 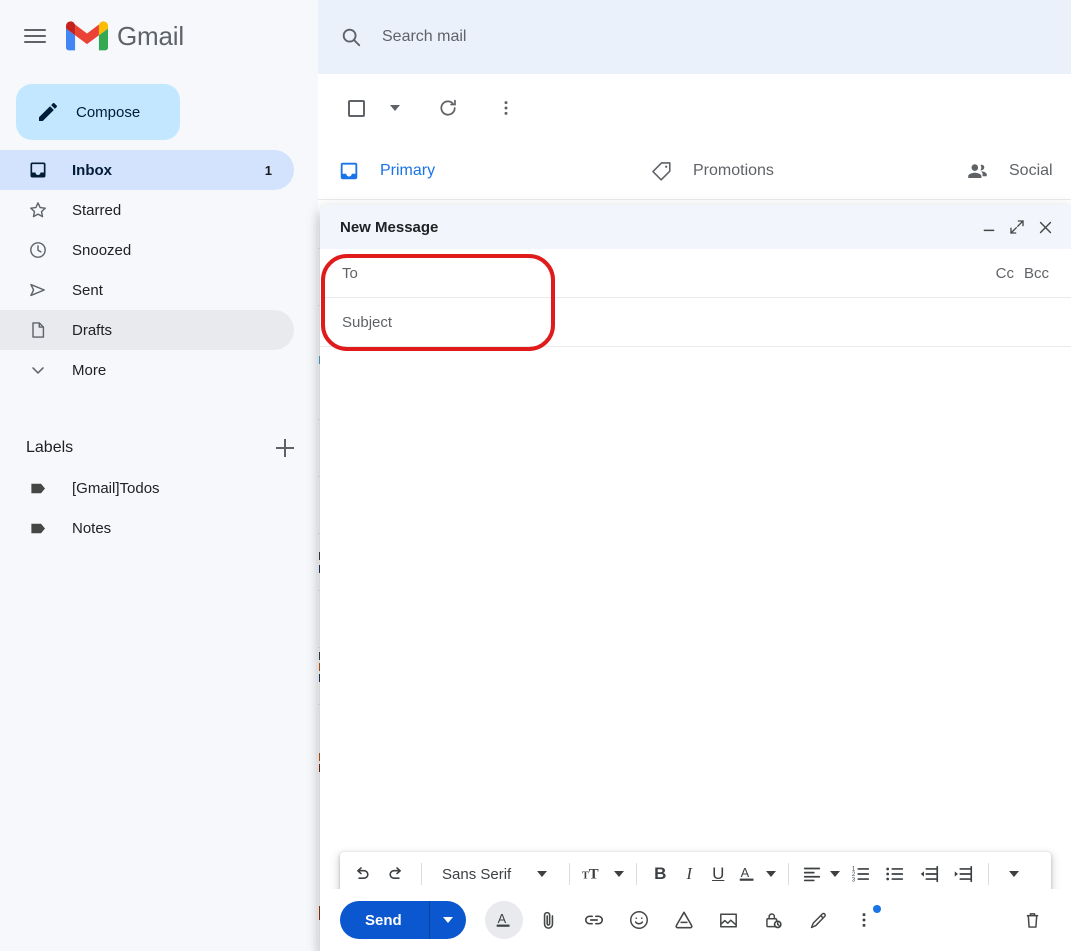 I want to click on confidential-mode-button, so click(x=774, y=920).